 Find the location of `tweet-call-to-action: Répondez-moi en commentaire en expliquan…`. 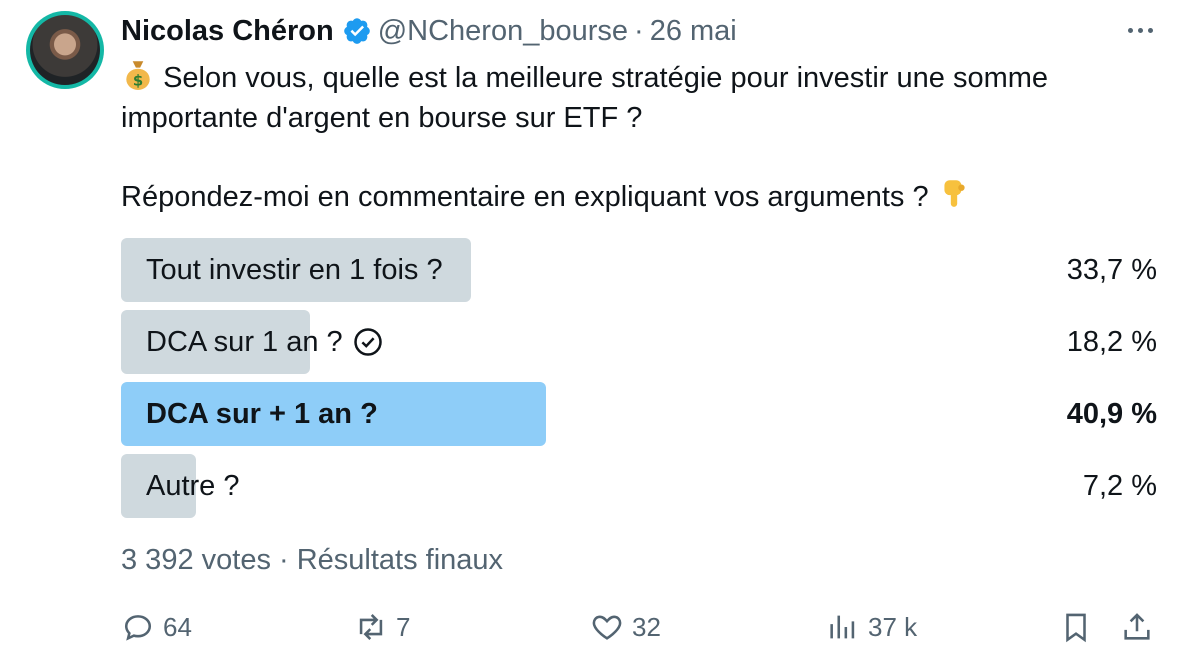

tweet-call-to-action: Répondez-moi en commentaire en expliquan… is located at coordinates (525, 197).